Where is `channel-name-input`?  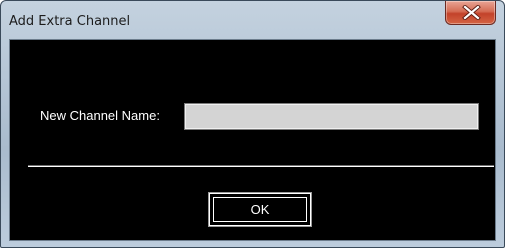 channel-name-input is located at coordinates (331, 116).